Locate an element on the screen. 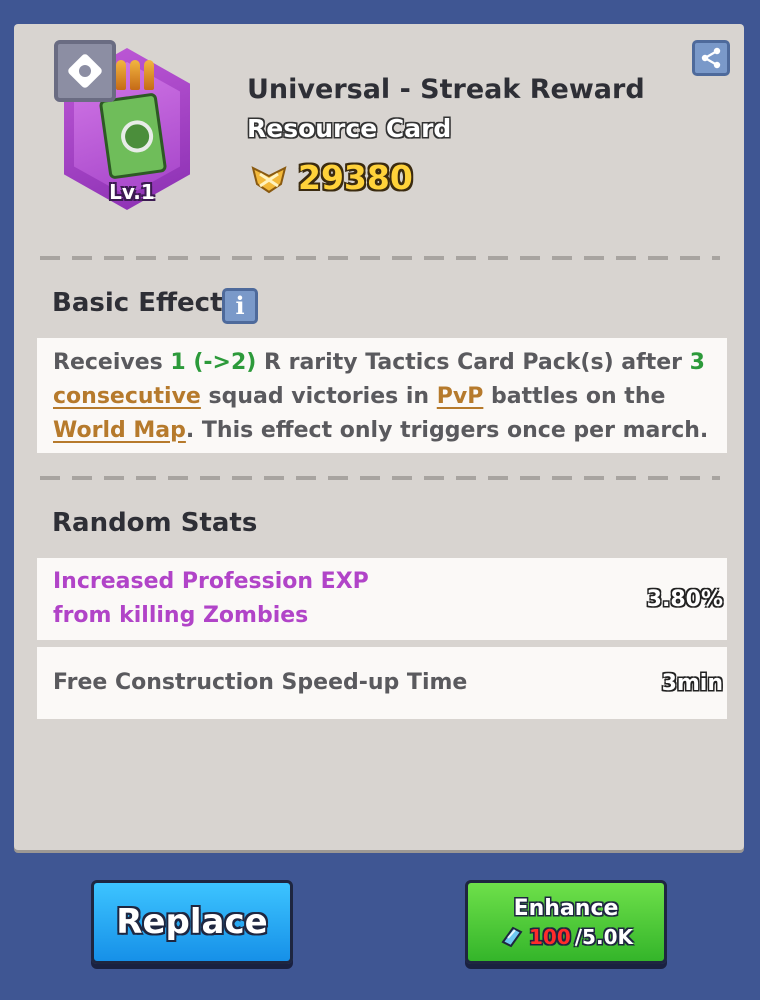  tactics-card-book-icon is located at coordinates (133, 136).